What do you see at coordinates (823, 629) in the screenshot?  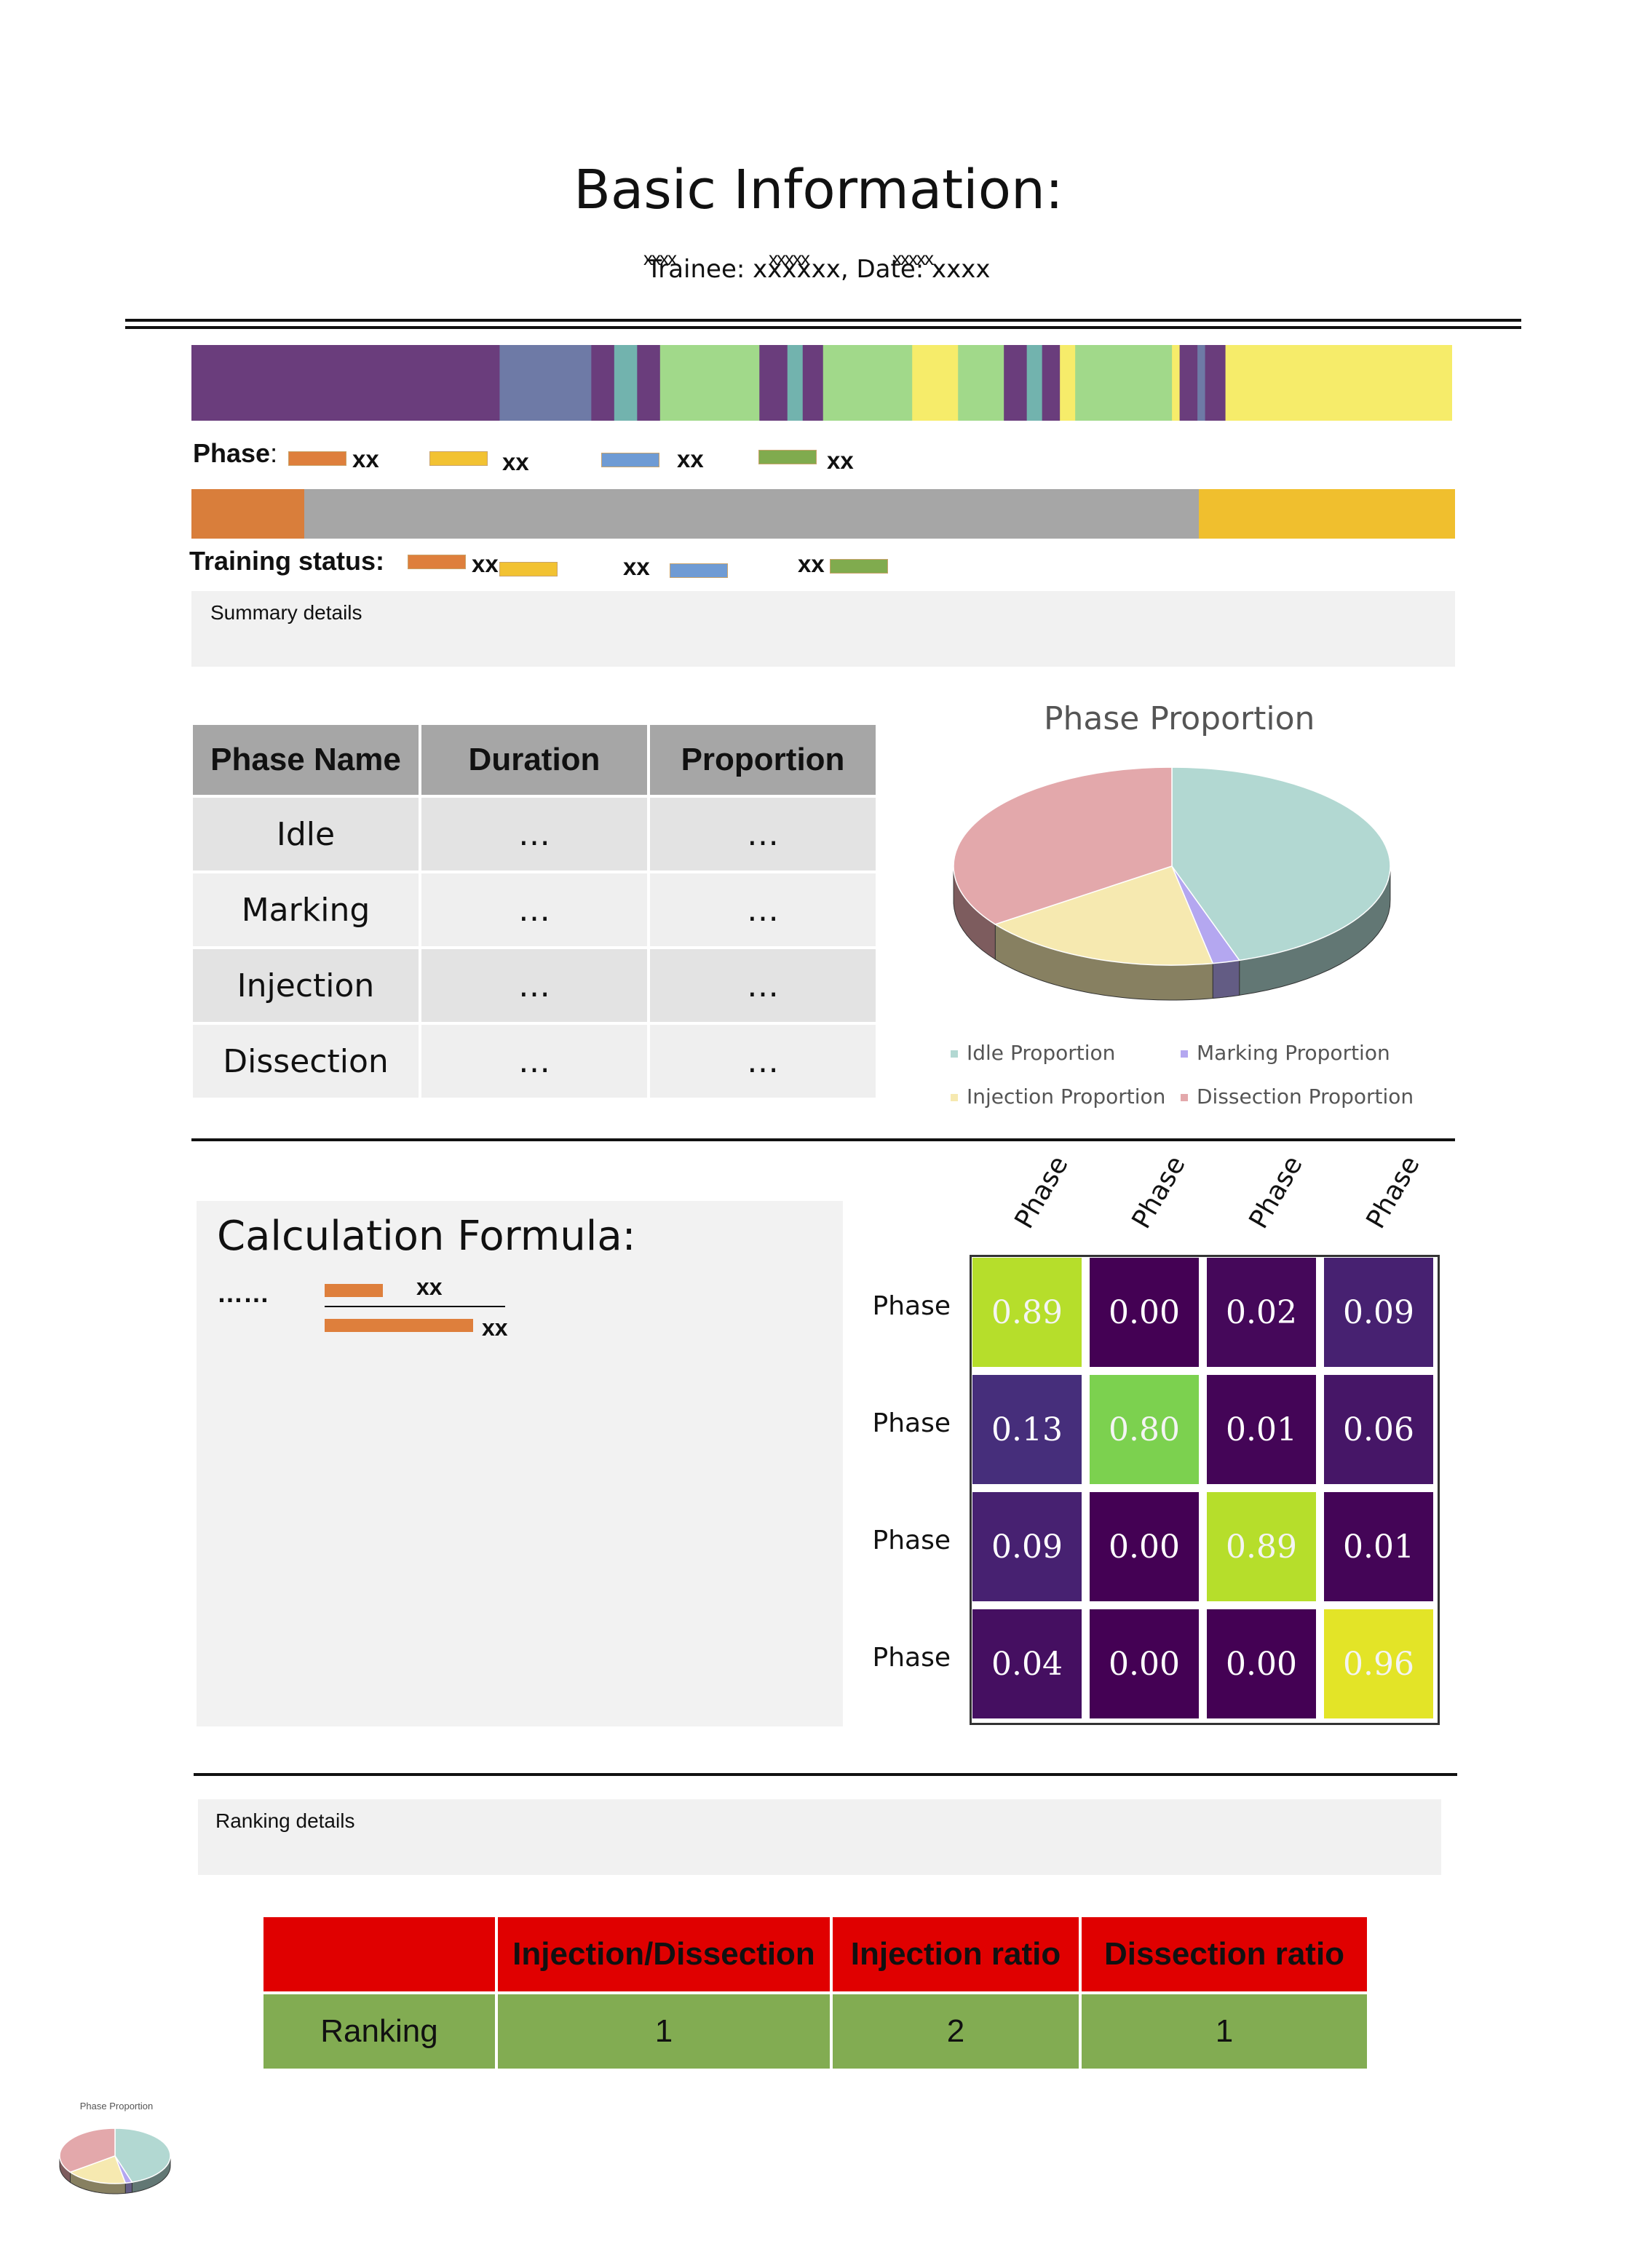 I see `summary-details-box: Summary details` at bounding box center [823, 629].